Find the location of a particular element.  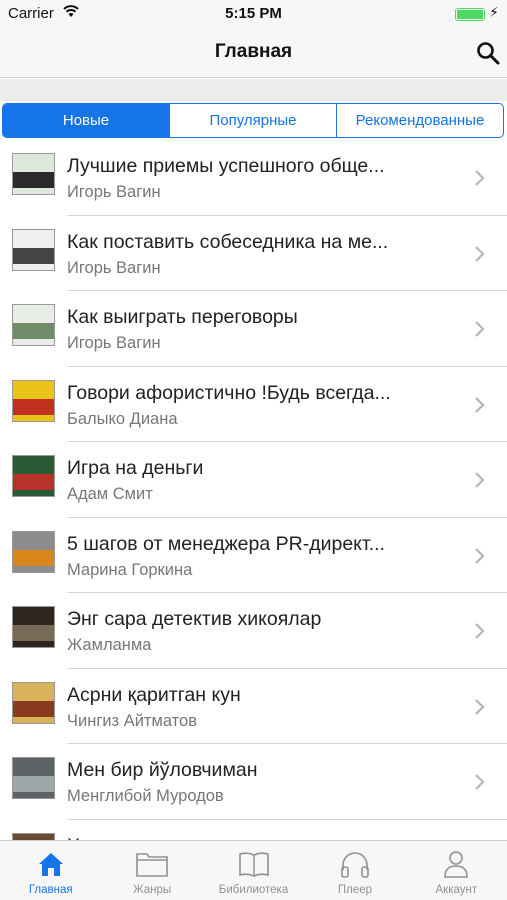

book-icon is located at coordinates (253, 864).